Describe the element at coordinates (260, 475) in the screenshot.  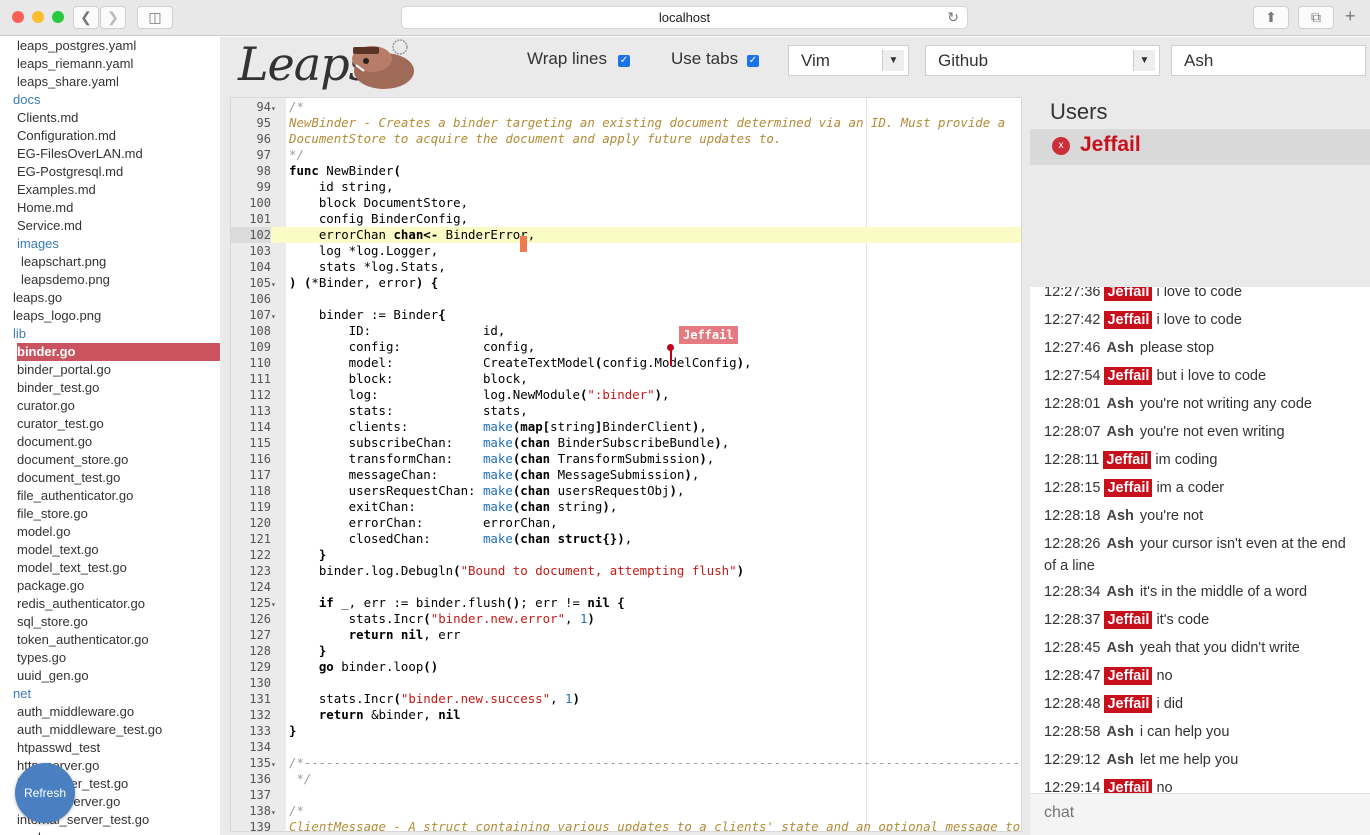
I see `line-number: 117` at that location.